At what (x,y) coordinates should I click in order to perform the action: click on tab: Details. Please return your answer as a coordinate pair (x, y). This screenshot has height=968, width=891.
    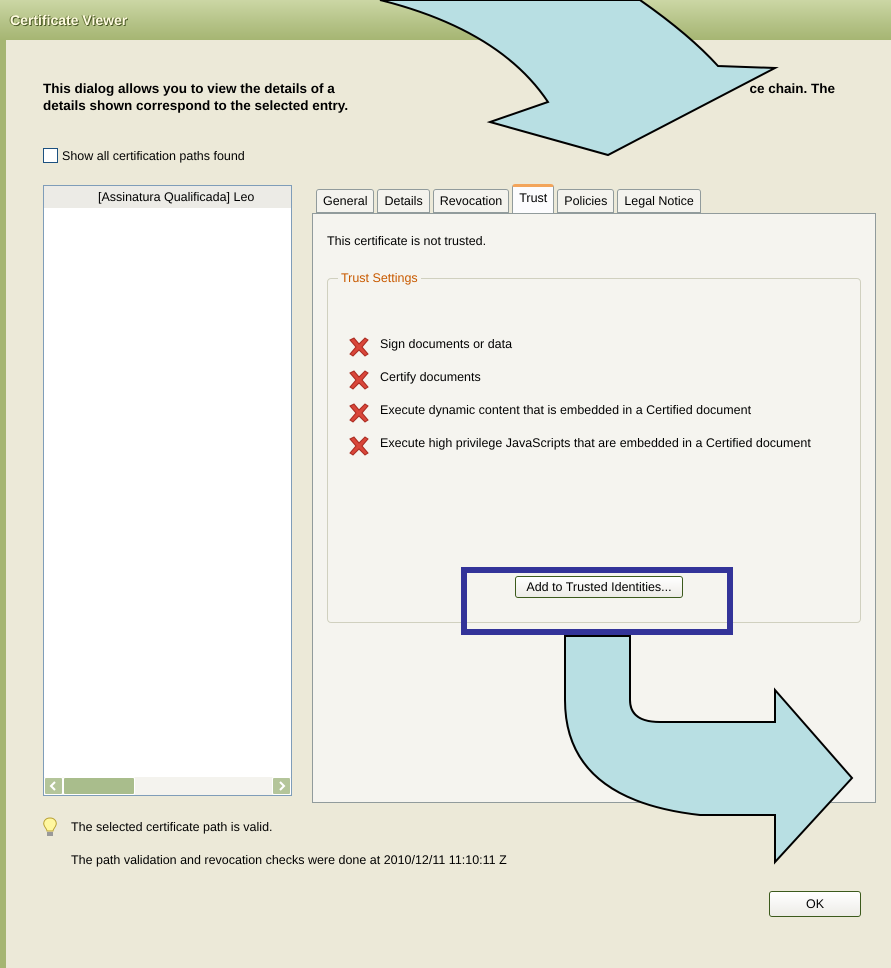
    Looking at the image, I should click on (403, 201).